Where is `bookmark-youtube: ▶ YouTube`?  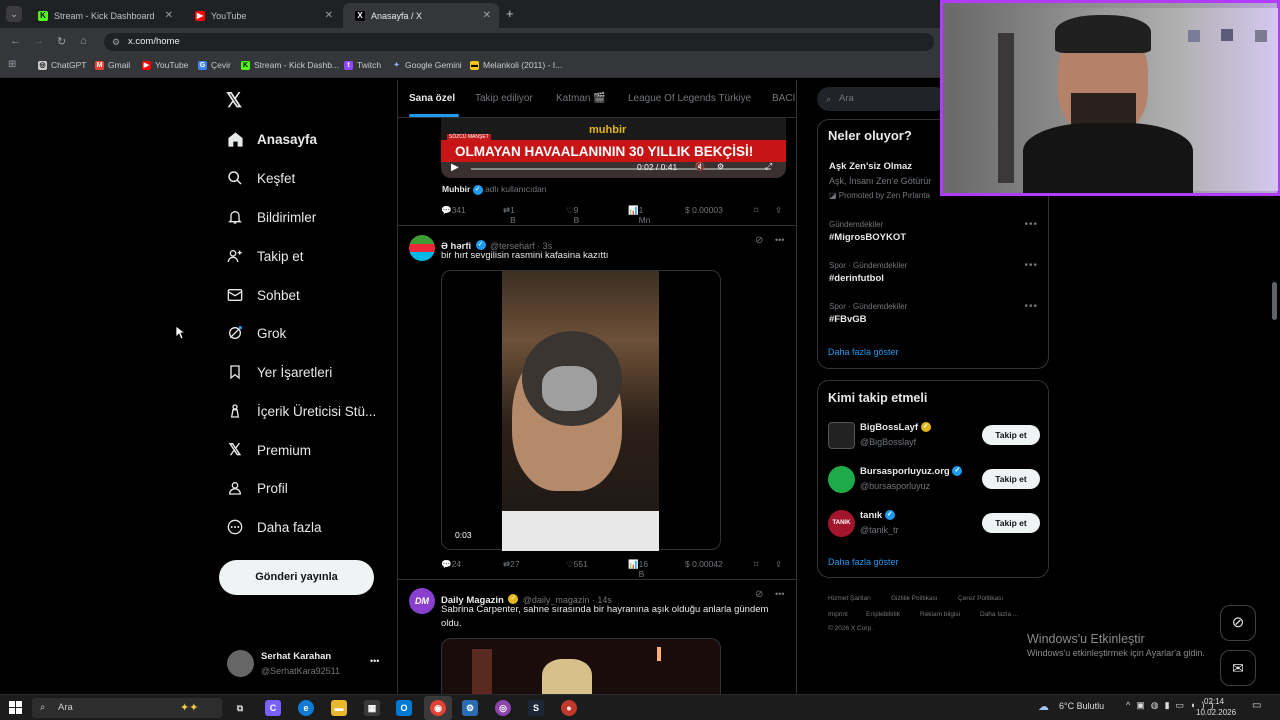
bookmark-youtube: ▶ YouTube is located at coordinates (165, 65).